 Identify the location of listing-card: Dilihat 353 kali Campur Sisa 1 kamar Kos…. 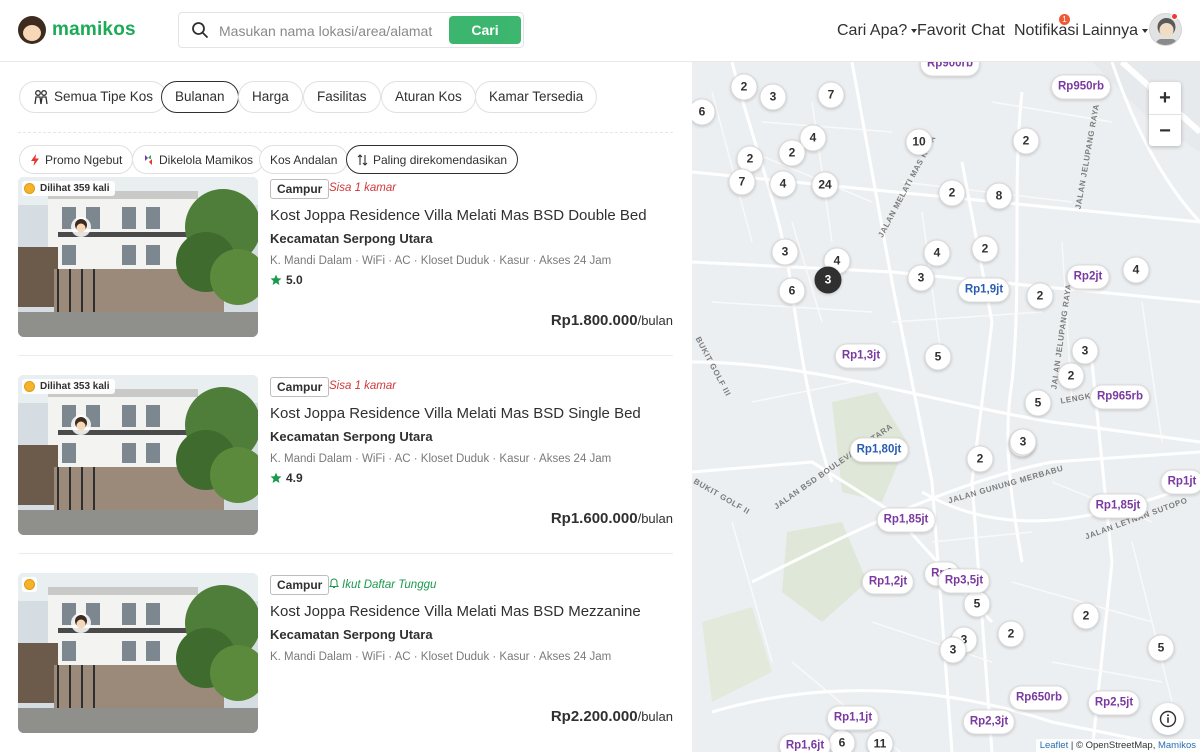
(345, 455).